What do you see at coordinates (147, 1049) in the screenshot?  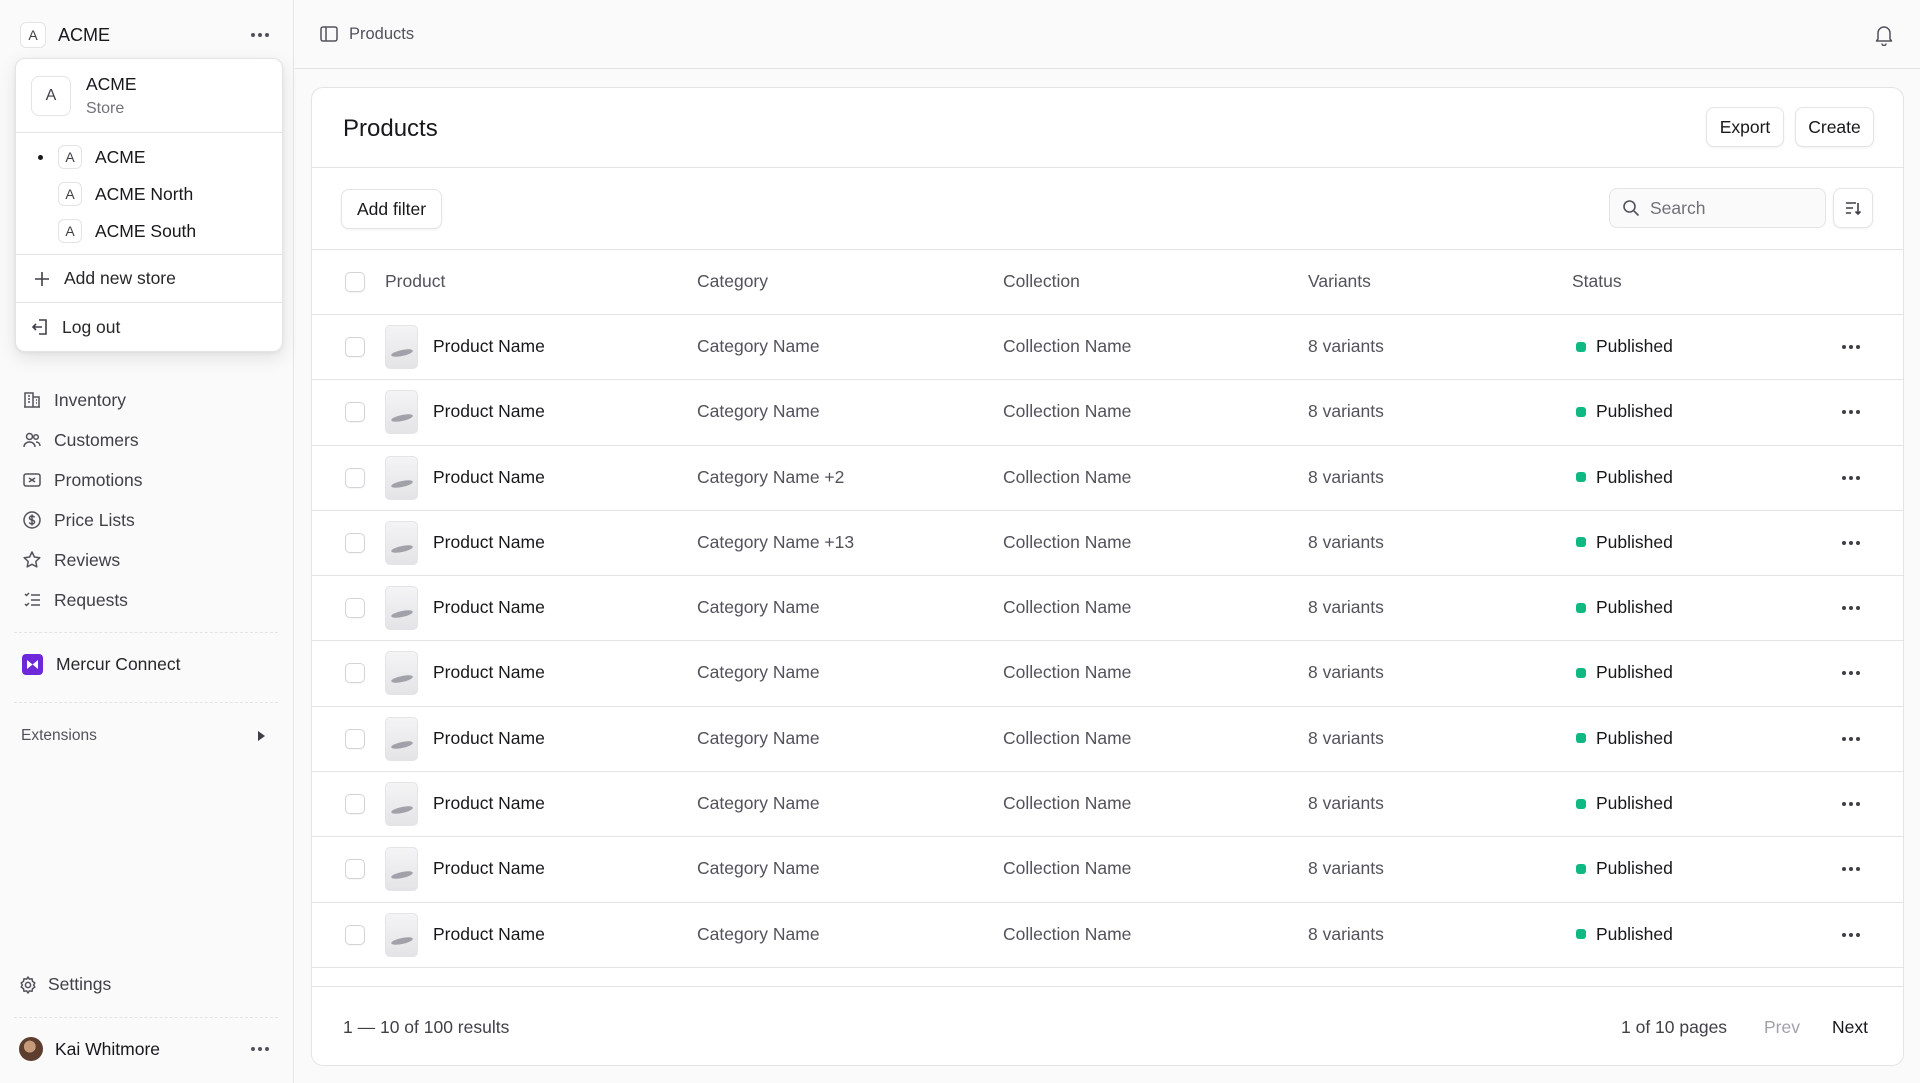 I see `user-menu: Kai Whitmore` at bounding box center [147, 1049].